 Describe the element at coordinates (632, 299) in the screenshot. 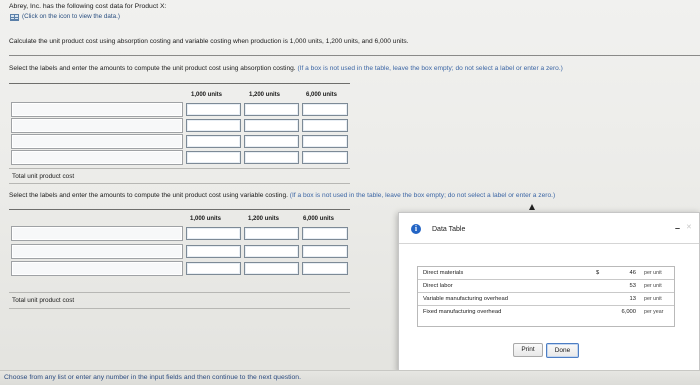

I see `row-value: 13` at that location.